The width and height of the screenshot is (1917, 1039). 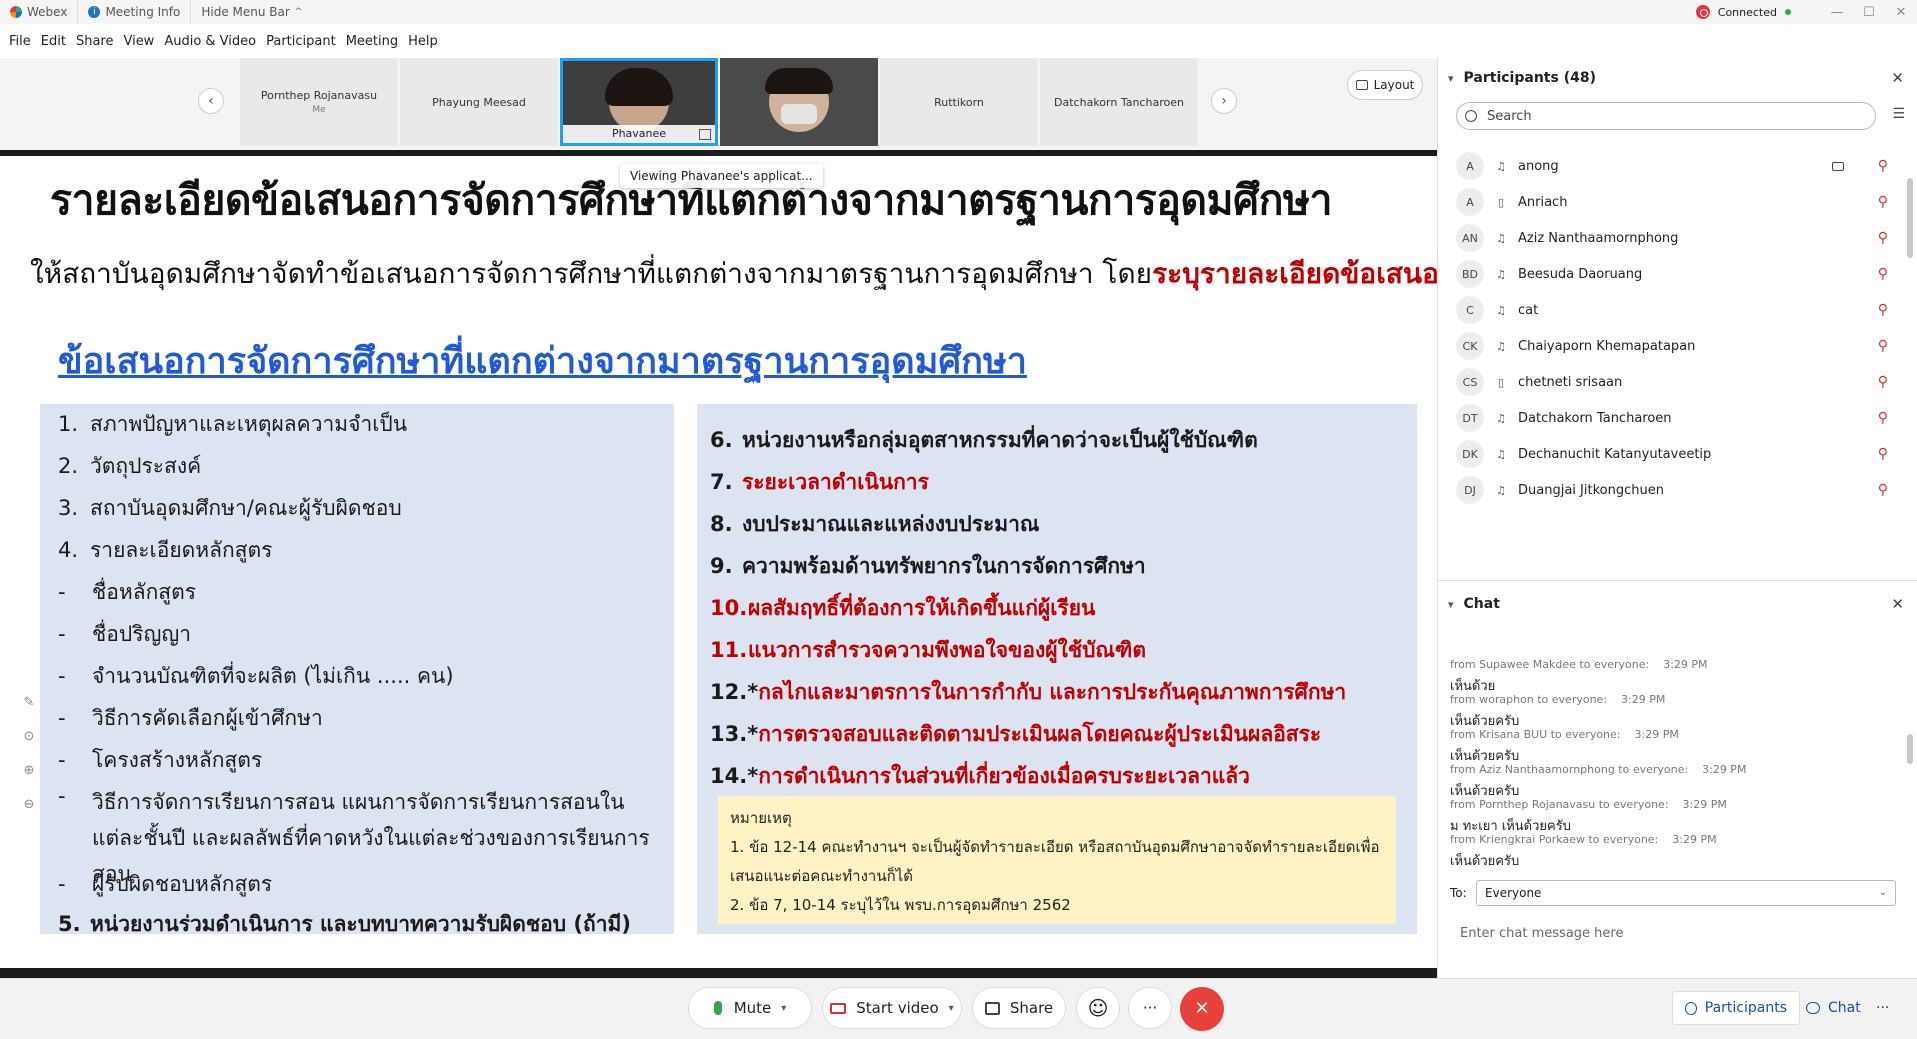 I want to click on start-video-button: Start video ▾, so click(x=892, y=1008).